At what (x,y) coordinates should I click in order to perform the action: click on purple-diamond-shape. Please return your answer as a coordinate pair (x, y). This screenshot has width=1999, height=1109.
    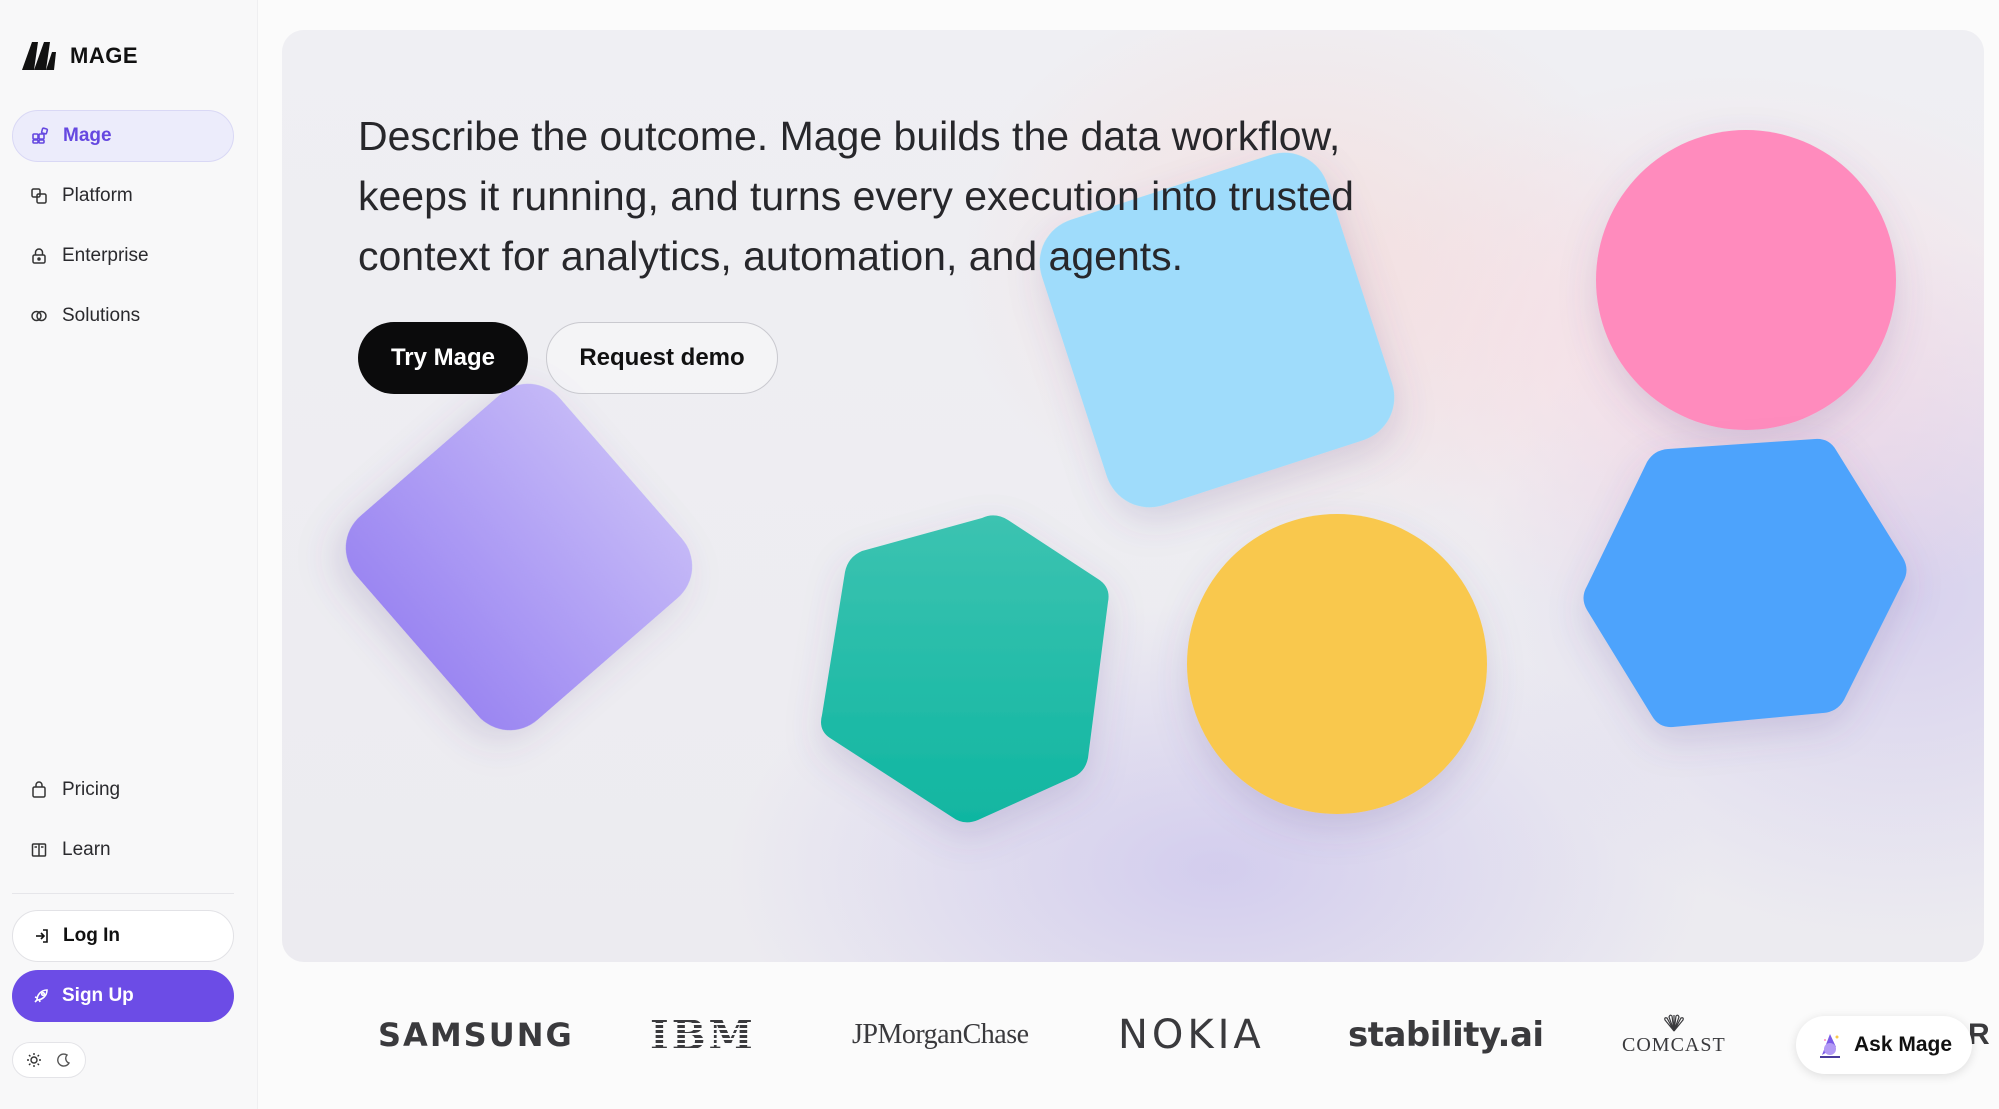
    Looking at the image, I should click on (519, 557).